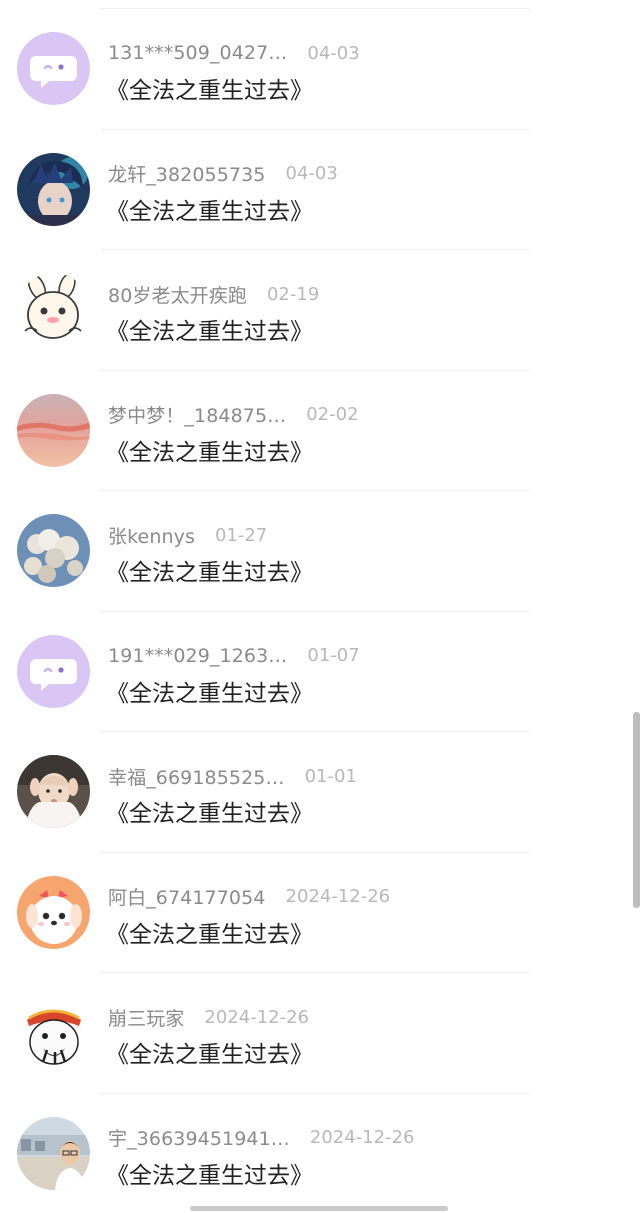 Image resolution: width=640 pixels, height=1213 pixels. What do you see at coordinates (53, 912) in the screenshot?
I see `cartoon-puppy-avatar` at bounding box center [53, 912].